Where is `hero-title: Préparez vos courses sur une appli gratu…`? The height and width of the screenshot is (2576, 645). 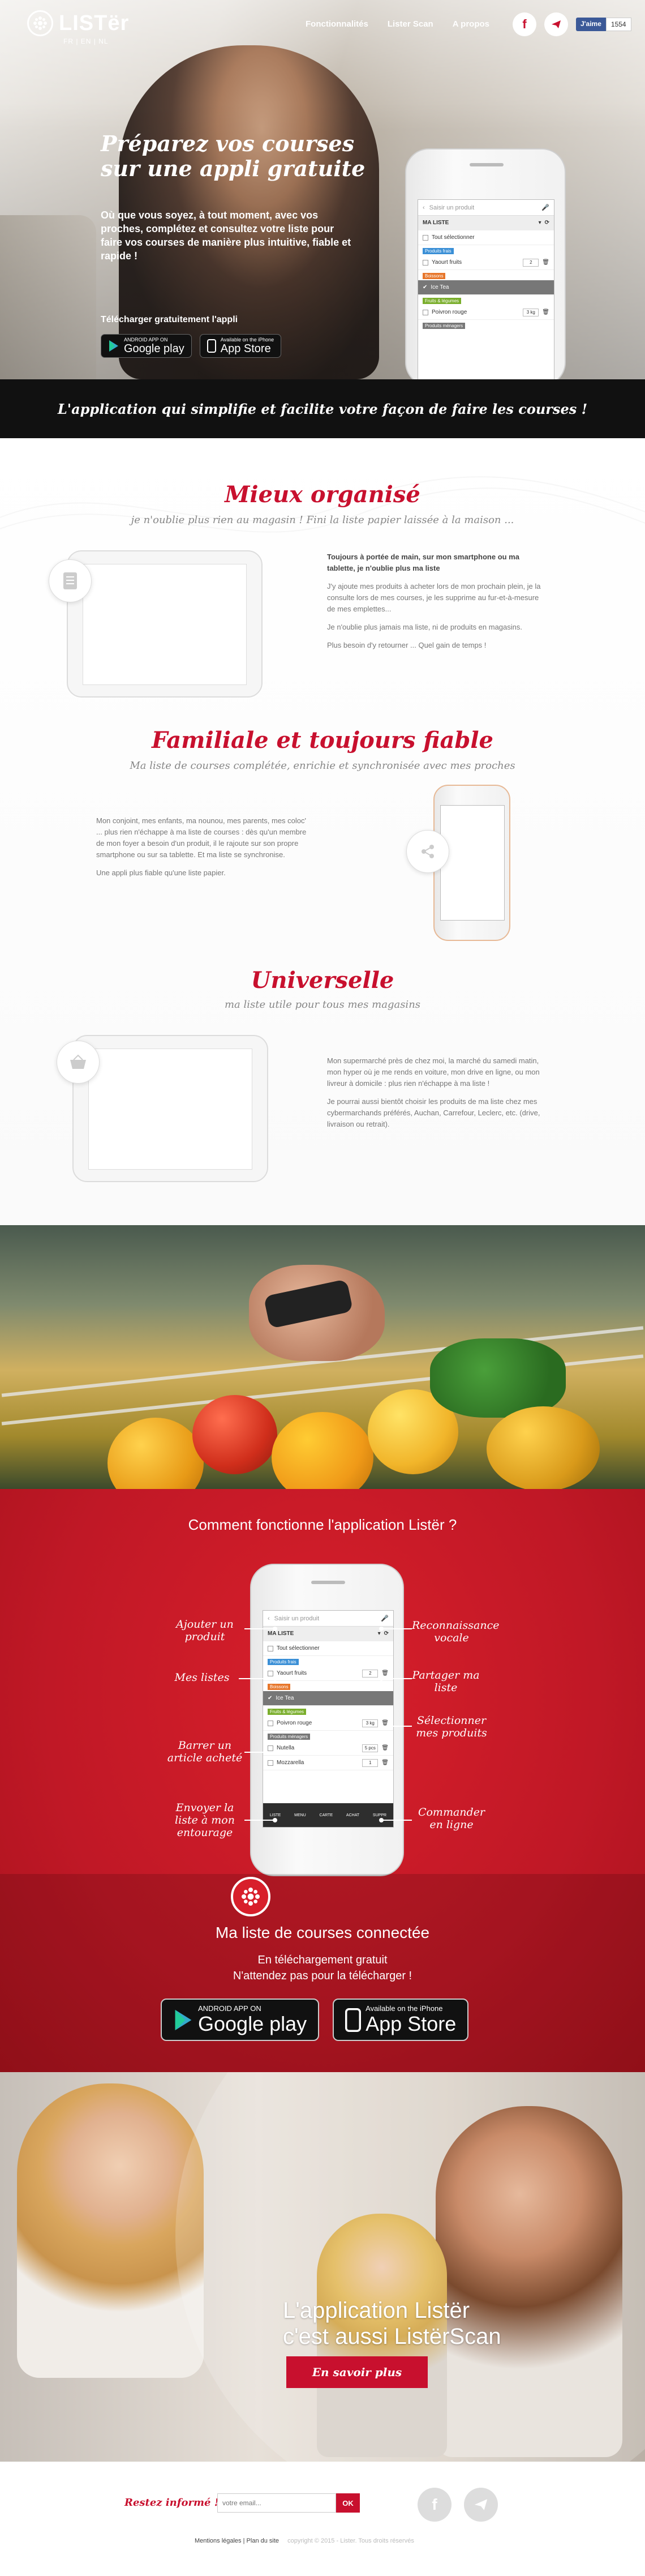
hero-title: Préparez vos courses sur une appli gratu… is located at coordinates (233, 156).